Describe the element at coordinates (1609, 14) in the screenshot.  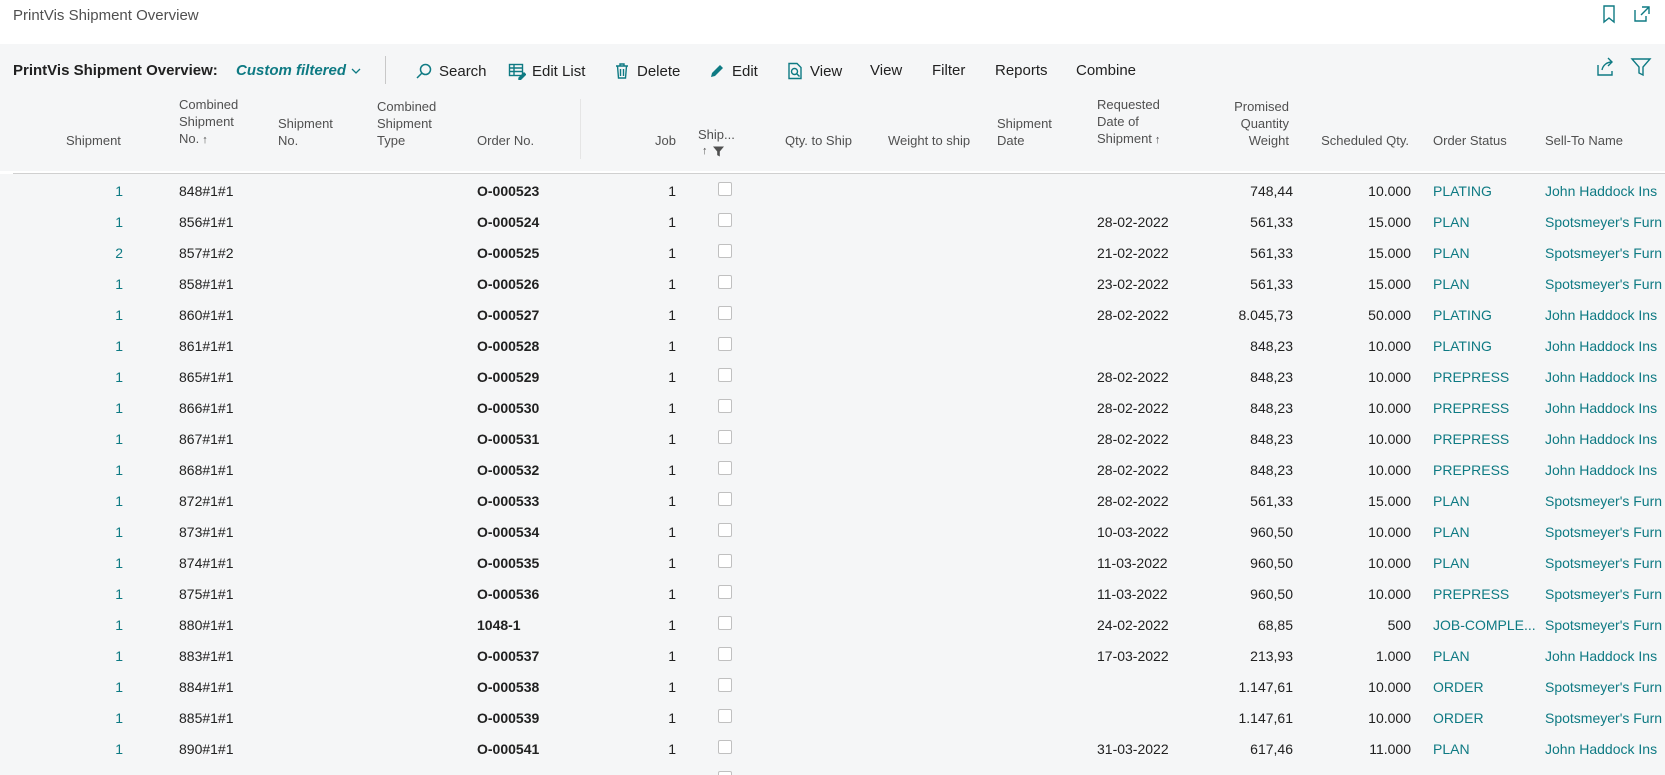
I see `bookmark-icon` at that location.